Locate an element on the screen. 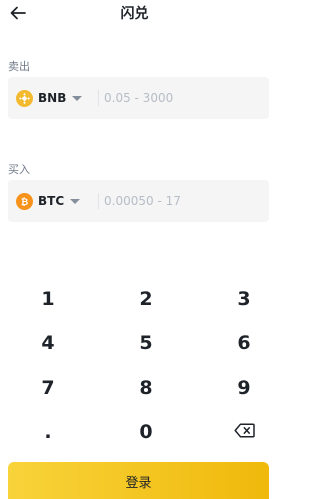  sell-label: 卖出 is located at coordinates (19, 66).